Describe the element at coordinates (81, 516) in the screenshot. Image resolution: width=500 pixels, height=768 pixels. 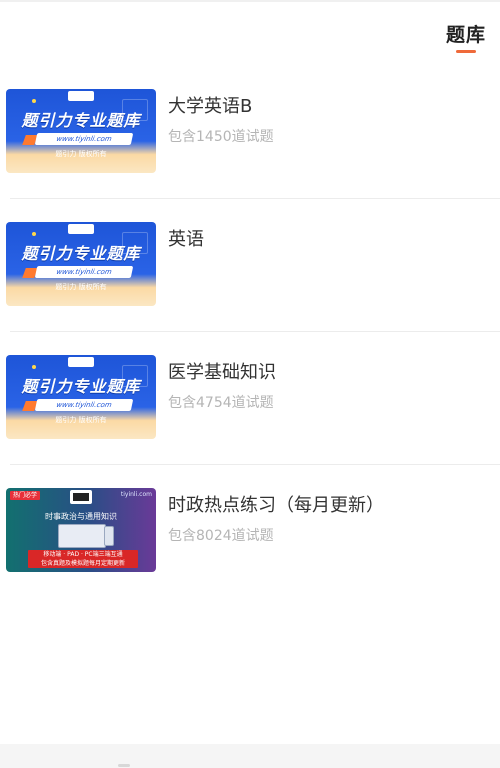
I see `thumbnail-title: 时事政治与通用知识` at that location.